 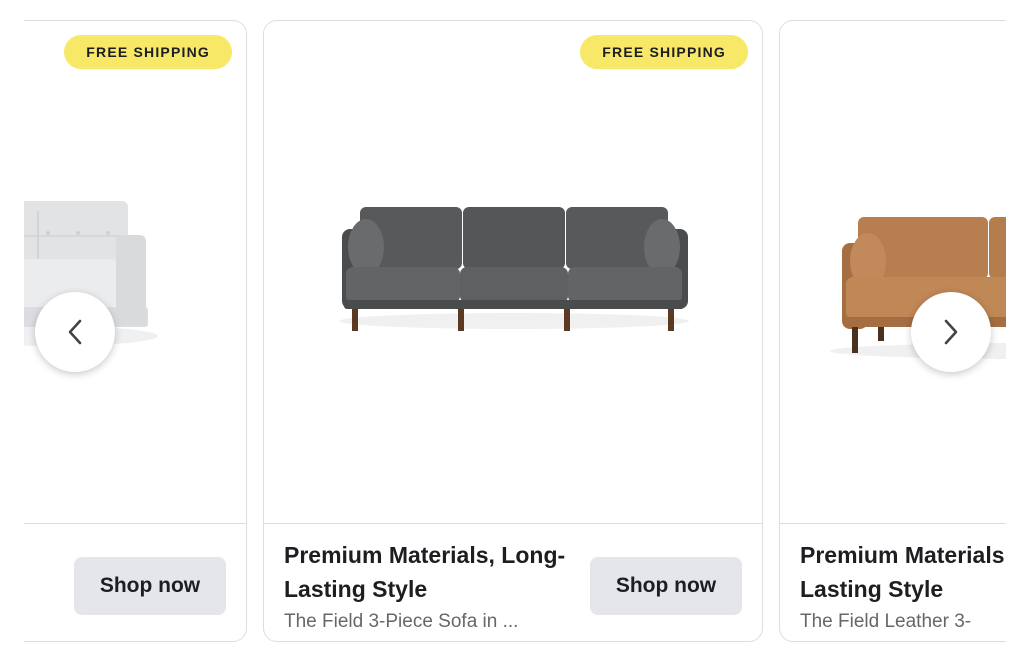 I want to click on carousel-next-button, so click(x=951, y=332).